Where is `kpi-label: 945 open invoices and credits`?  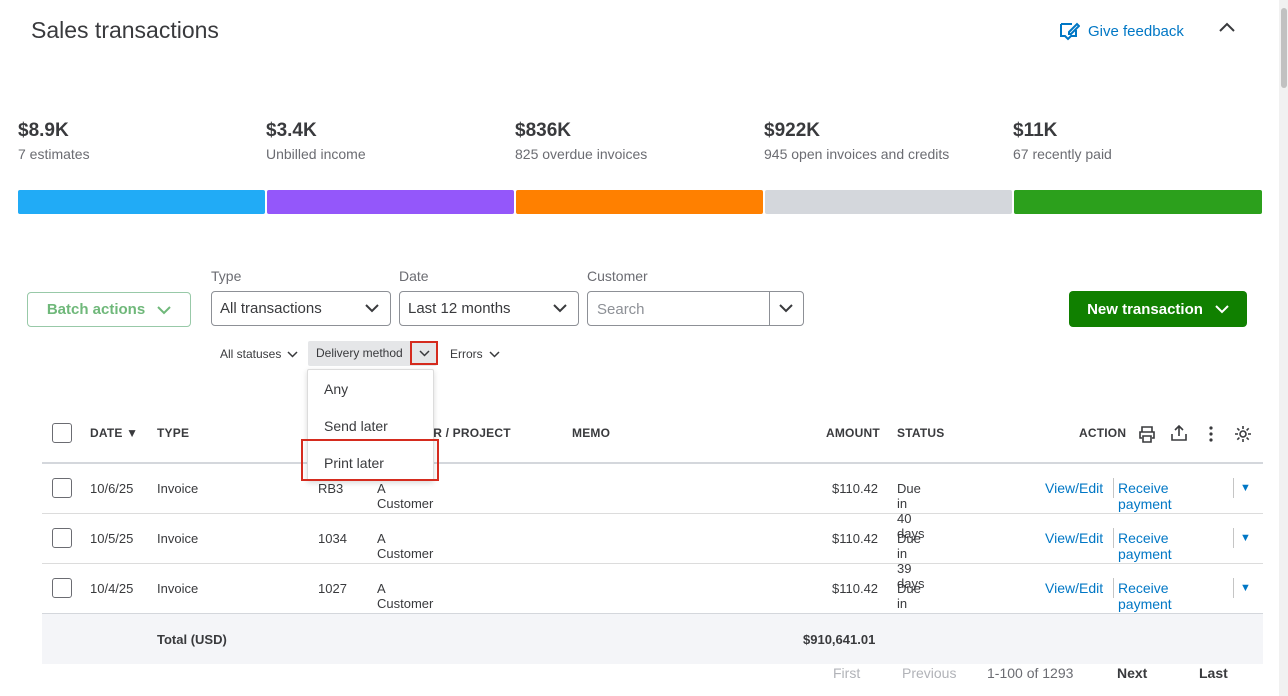
kpi-label: 945 open invoices and credits is located at coordinates (857, 154).